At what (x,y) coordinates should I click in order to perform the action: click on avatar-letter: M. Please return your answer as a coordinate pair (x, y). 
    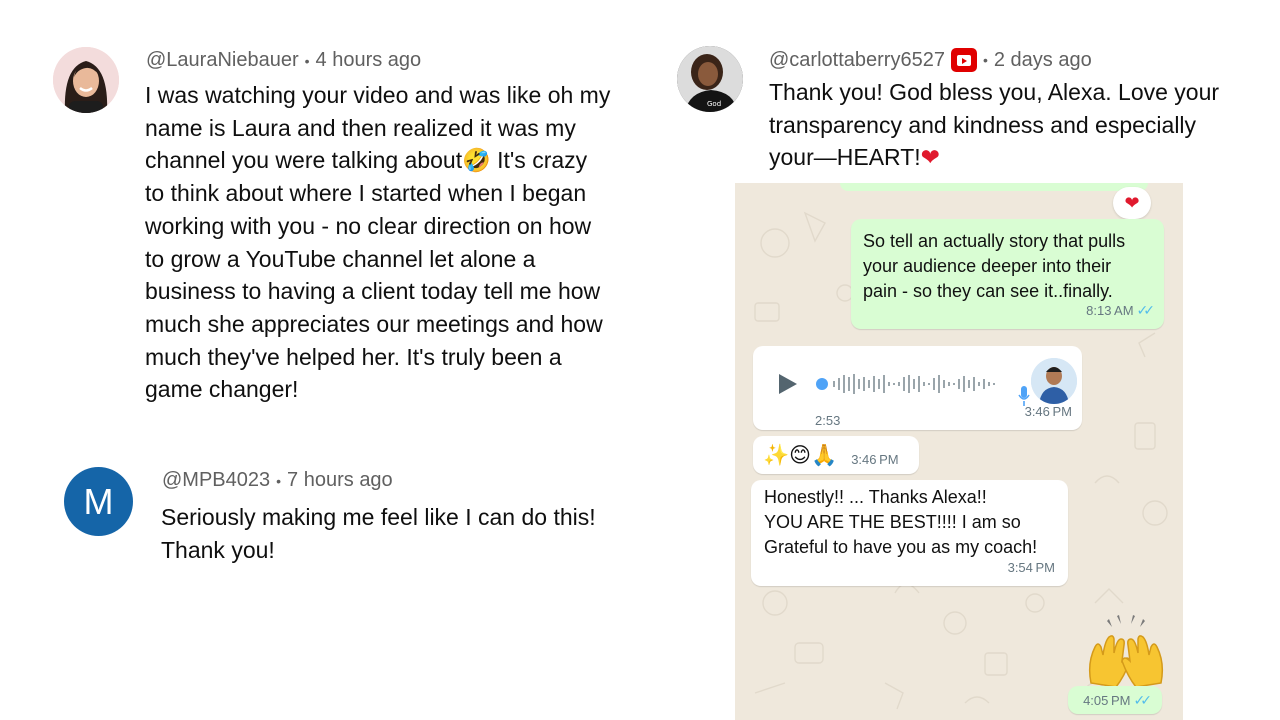
    Looking at the image, I should click on (98, 501).